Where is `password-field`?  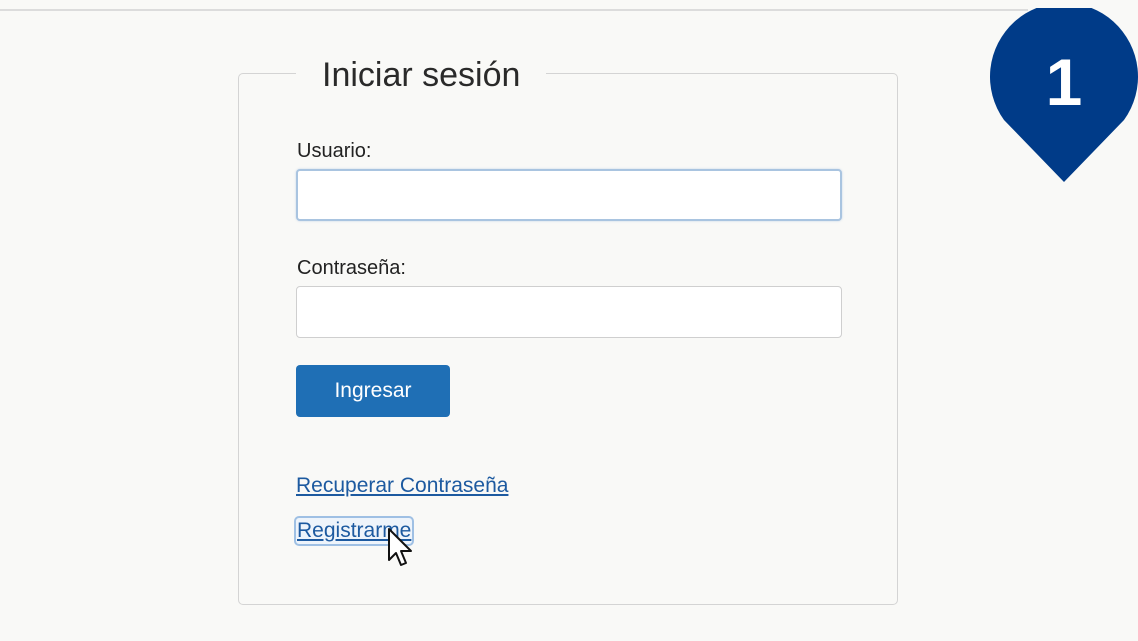
password-field is located at coordinates (569, 312).